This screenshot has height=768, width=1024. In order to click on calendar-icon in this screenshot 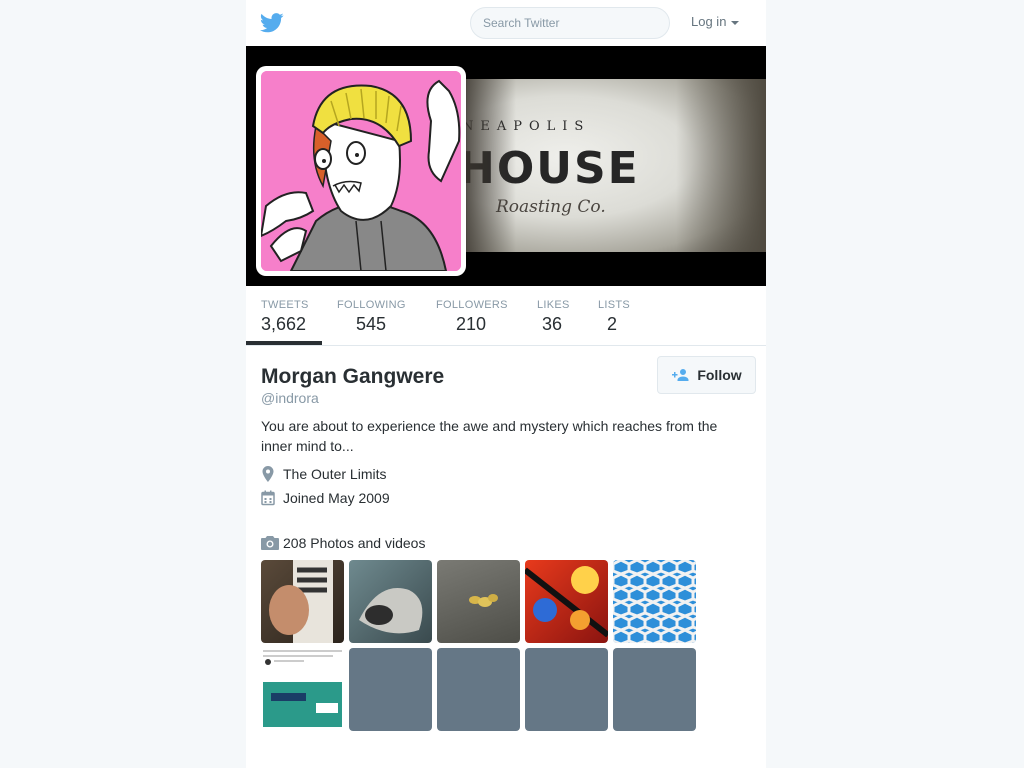, I will do `click(268, 498)`.